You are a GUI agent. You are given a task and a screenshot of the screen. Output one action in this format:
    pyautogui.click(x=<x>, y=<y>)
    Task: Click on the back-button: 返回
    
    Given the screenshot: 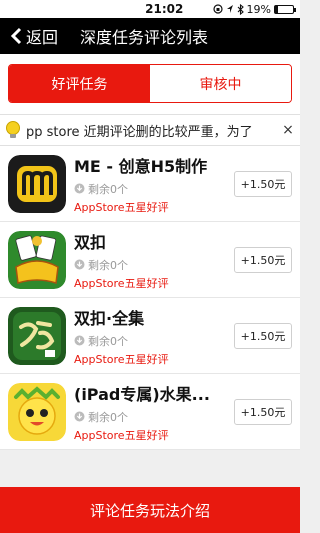 What is the action you would take?
    pyautogui.click(x=33, y=36)
    